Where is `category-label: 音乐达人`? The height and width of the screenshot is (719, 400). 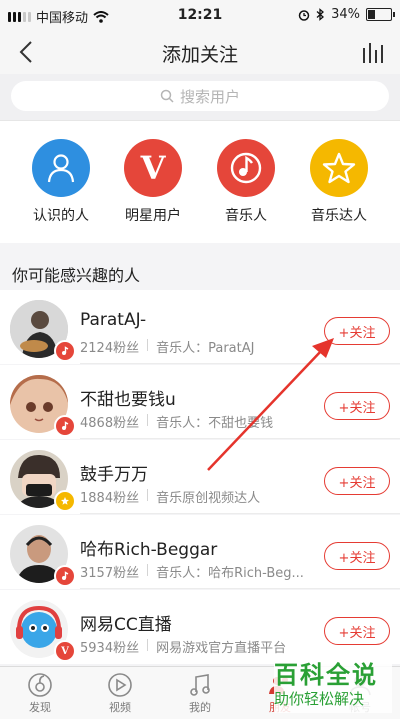 category-label: 音乐达人 is located at coordinates (339, 216).